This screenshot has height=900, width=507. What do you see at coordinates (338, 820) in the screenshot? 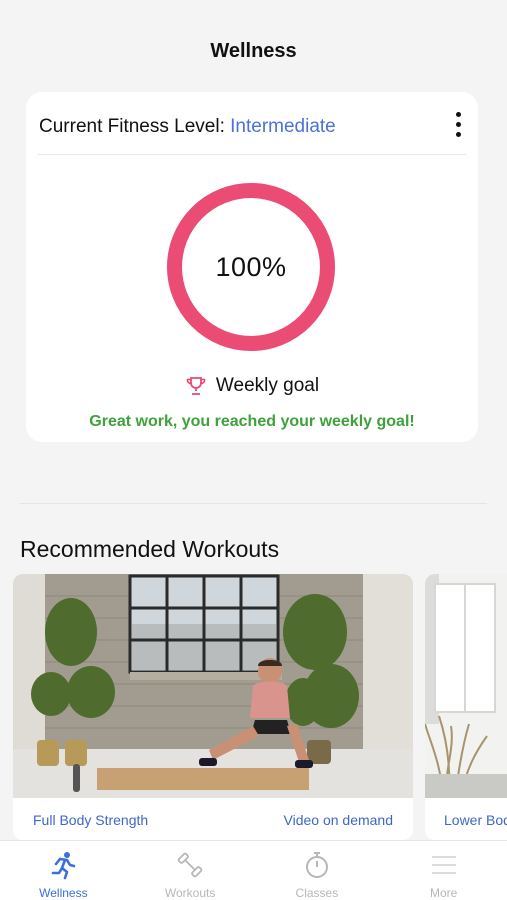
I see `workout-type: Video on demand` at bounding box center [338, 820].